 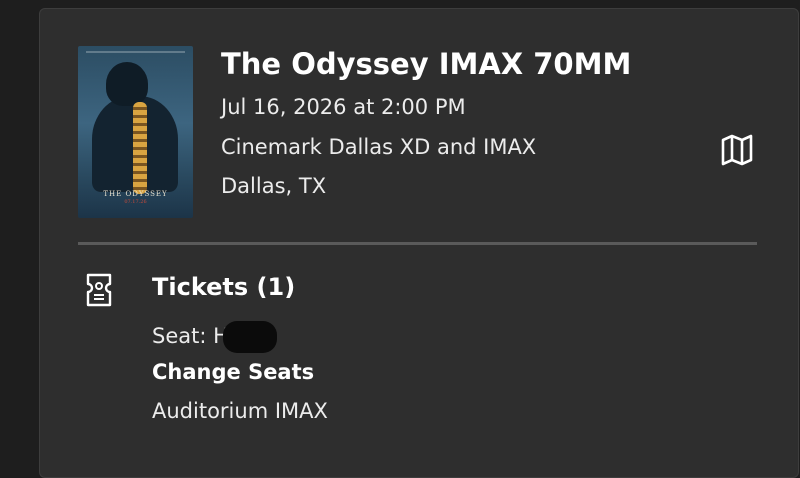 I want to click on ticket-icon, so click(x=99, y=290).